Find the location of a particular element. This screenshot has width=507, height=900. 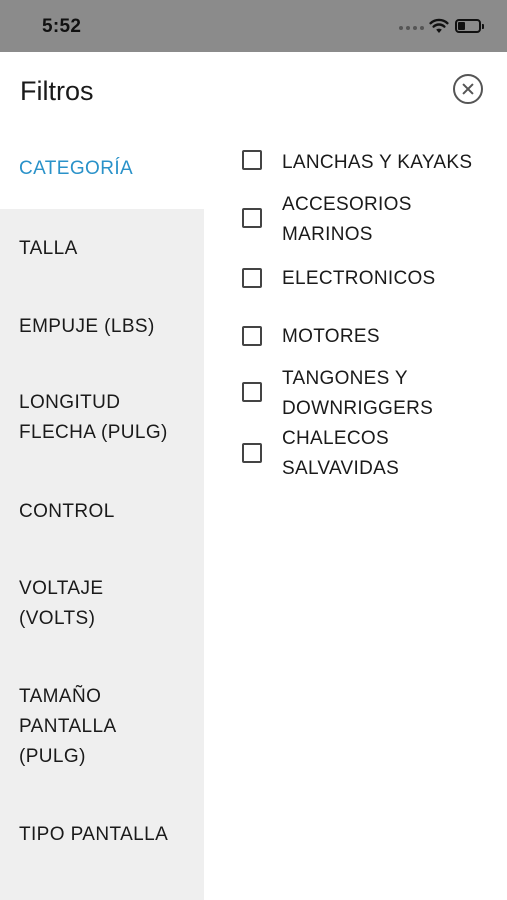

filter-option: TANGONES Y DOWNRIGGERS is located at coordinates (373, 394).